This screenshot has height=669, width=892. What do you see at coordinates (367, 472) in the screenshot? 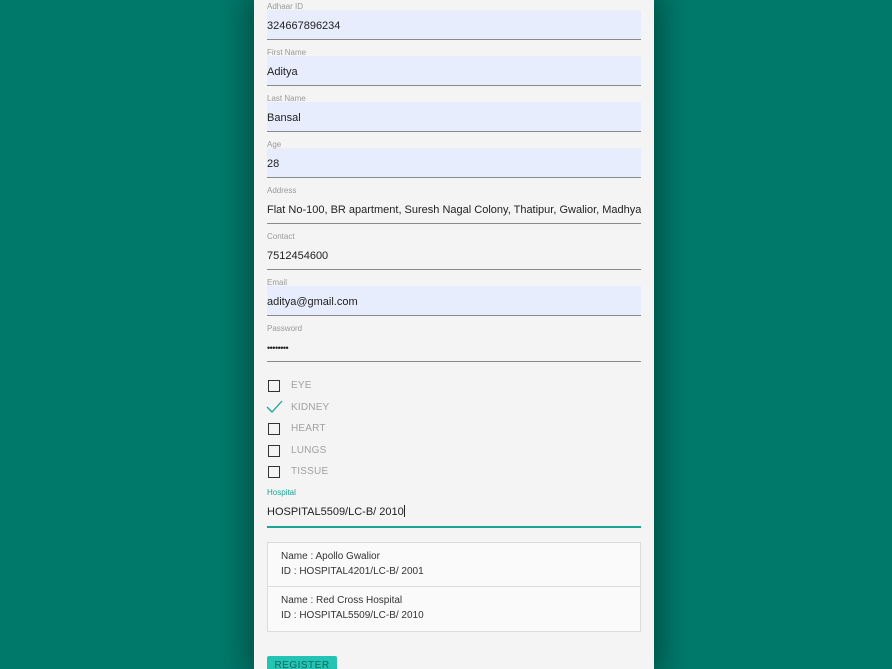
I see `organ-checkbox-tissue: TISSUE` at bounding box center [367, 472].